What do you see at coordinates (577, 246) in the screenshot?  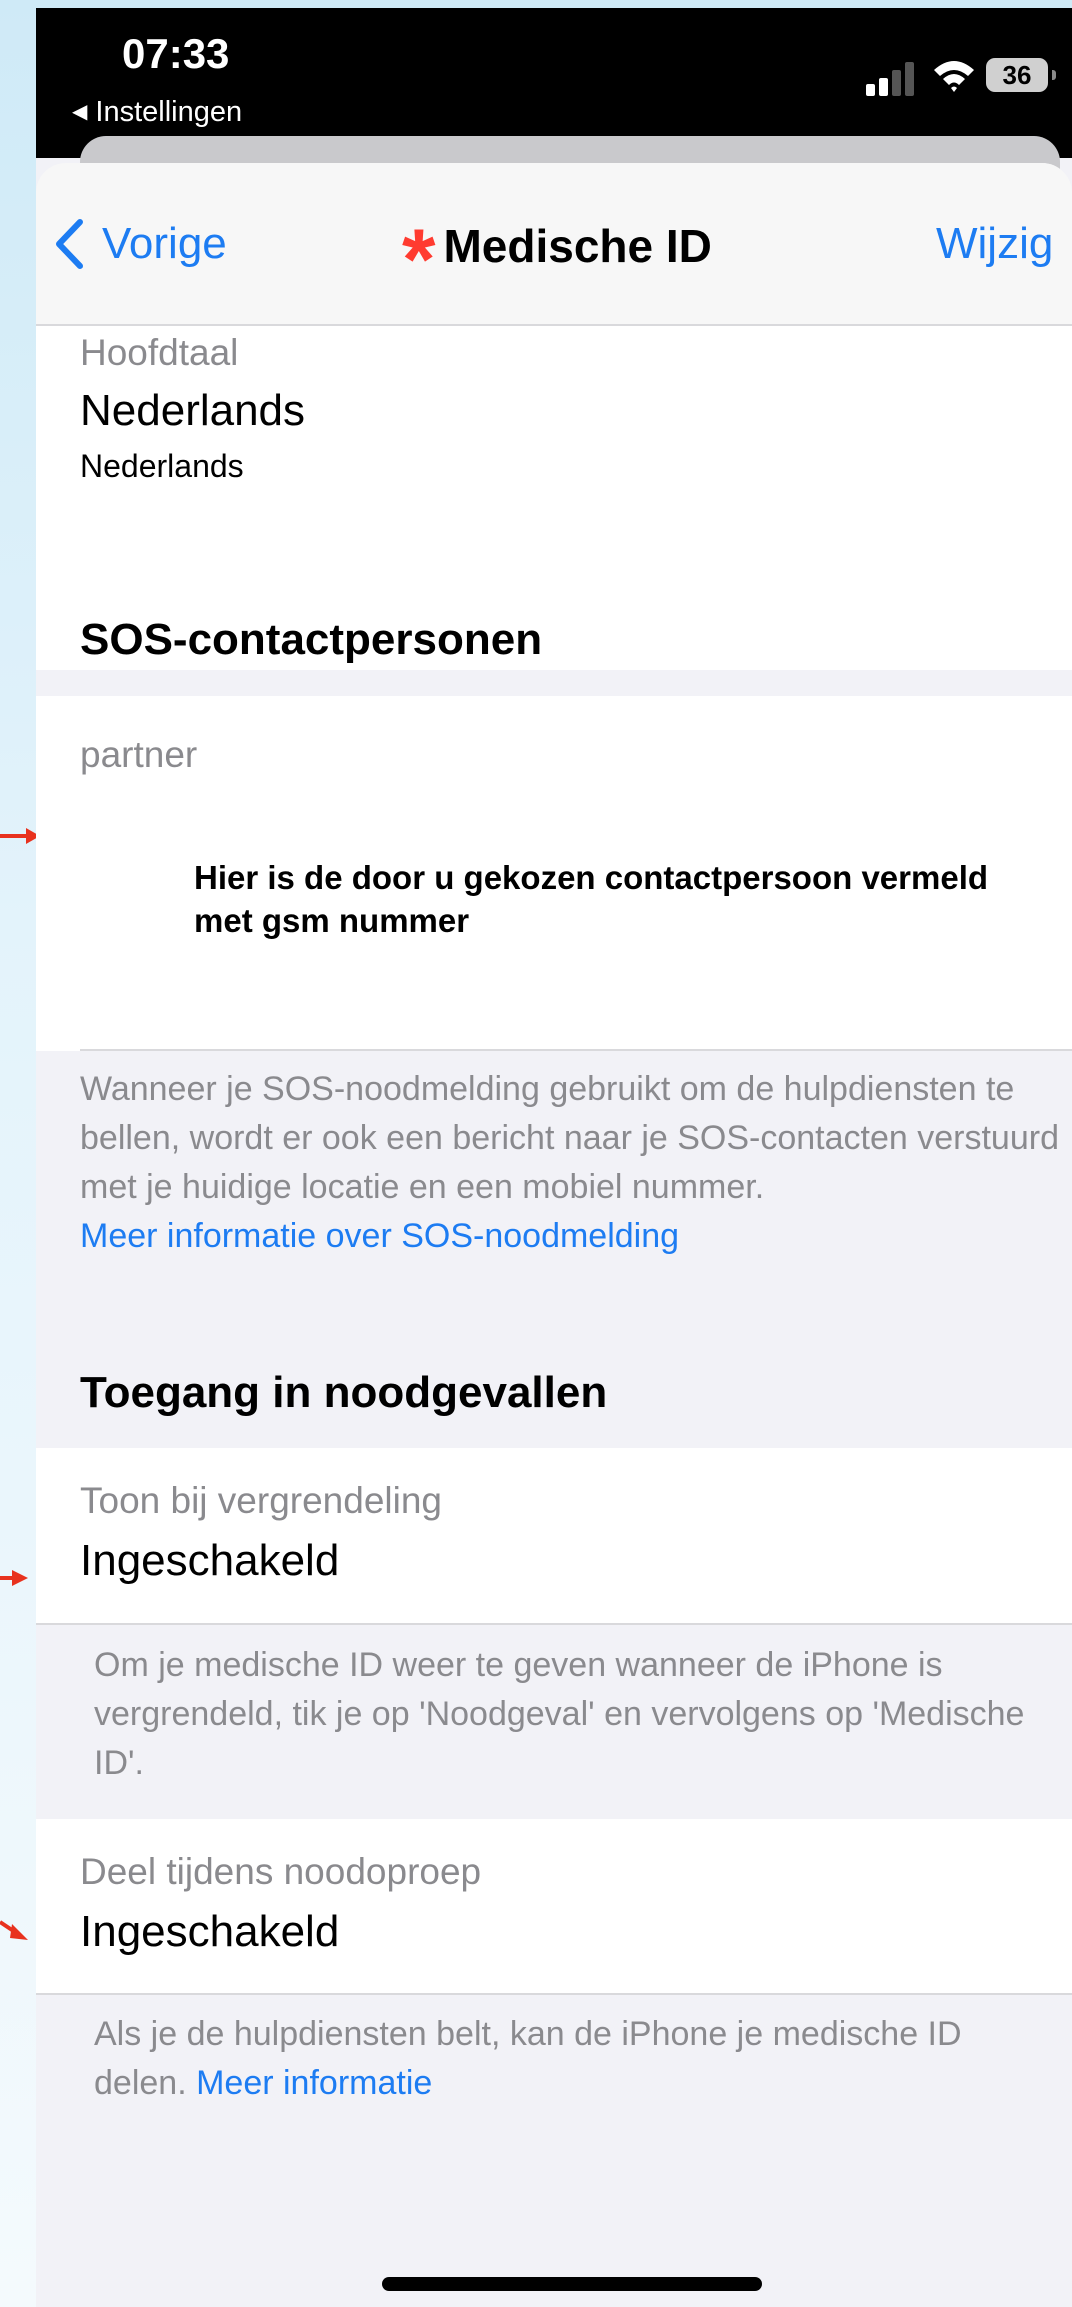 I see `page-title-text: Medische ID` at bounding box center [577, 246].